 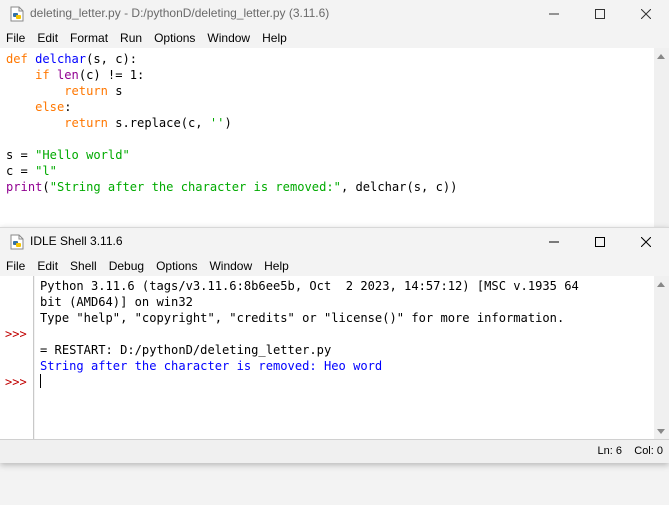 I want to click on shell-prompt-gutter: >>> >>>, so click(x=17, y=358).